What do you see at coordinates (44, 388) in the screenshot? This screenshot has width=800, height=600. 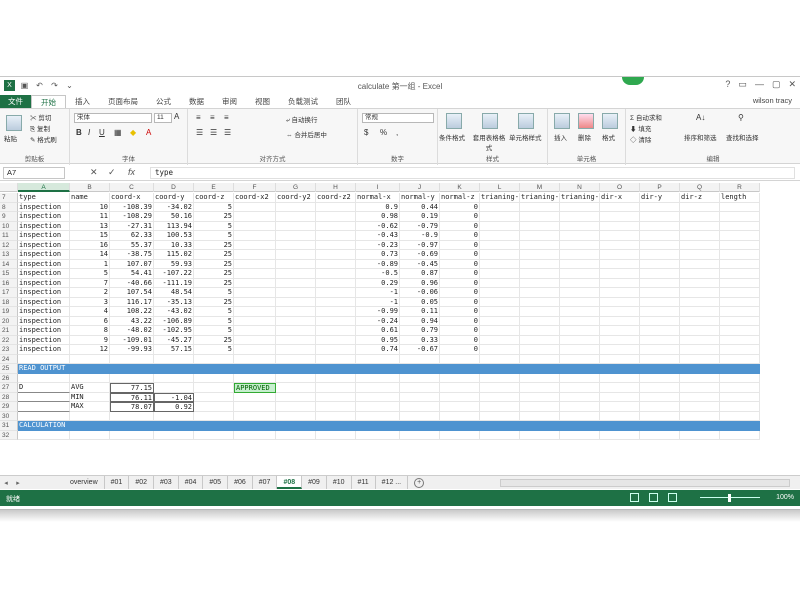 I see `grid-cell: D` at bounding box center [44, 388].